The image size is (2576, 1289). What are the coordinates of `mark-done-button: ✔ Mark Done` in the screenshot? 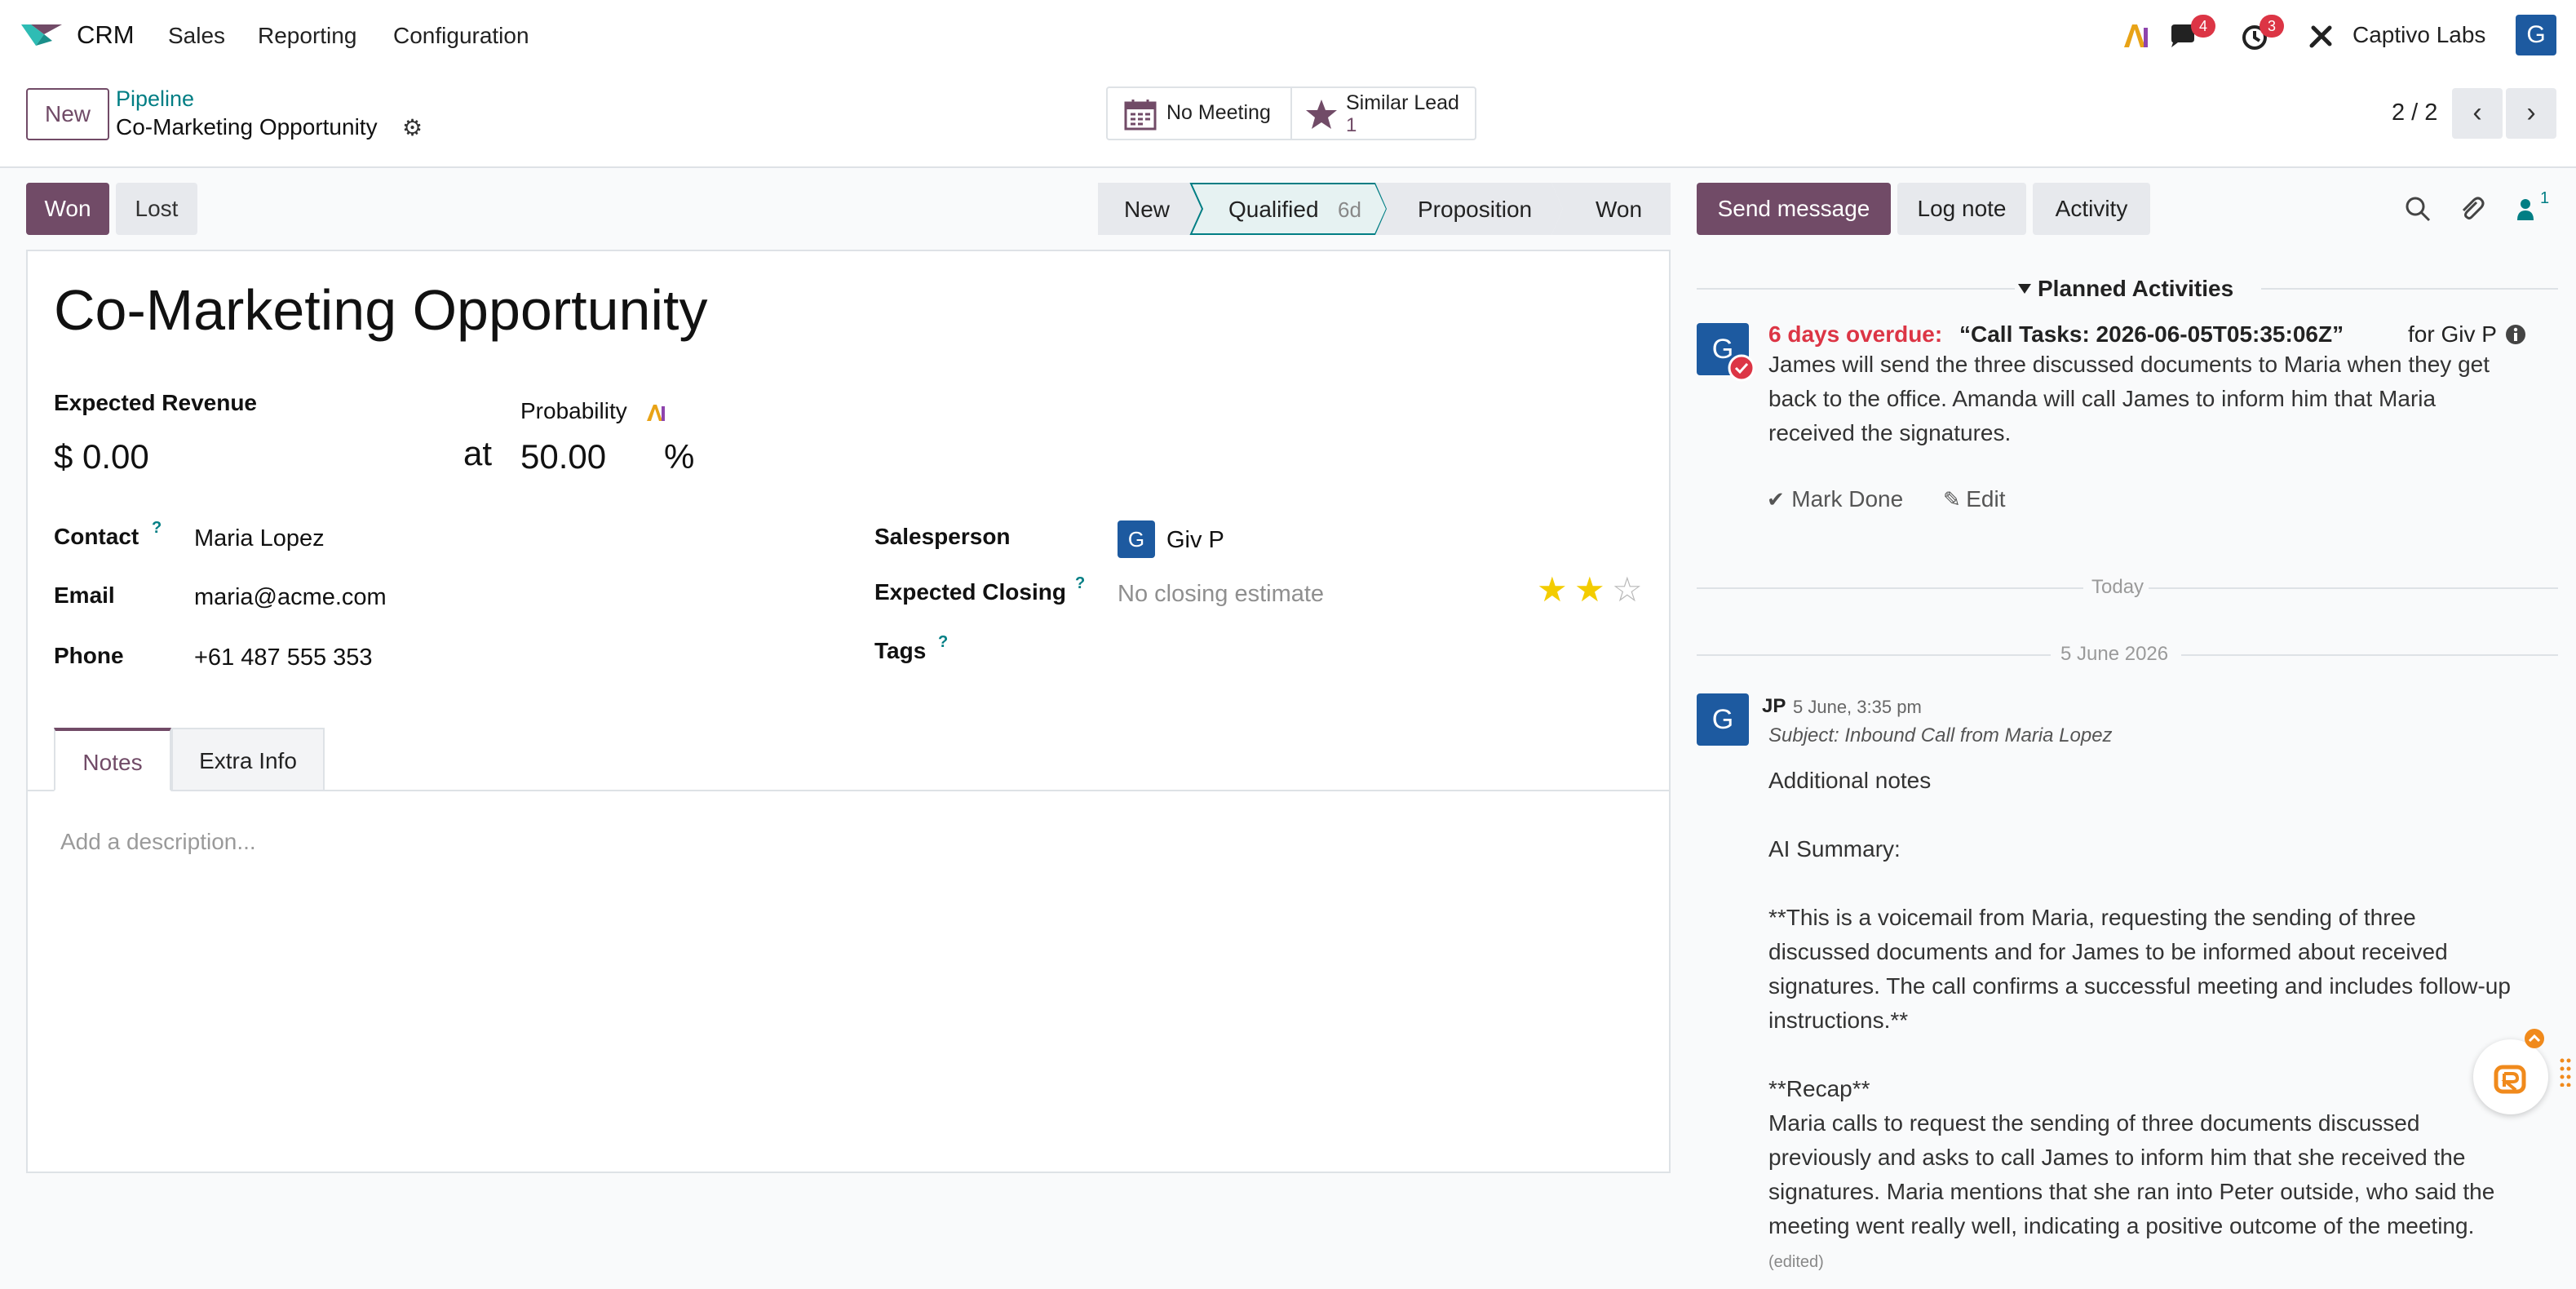 It's located at (1835, 502).